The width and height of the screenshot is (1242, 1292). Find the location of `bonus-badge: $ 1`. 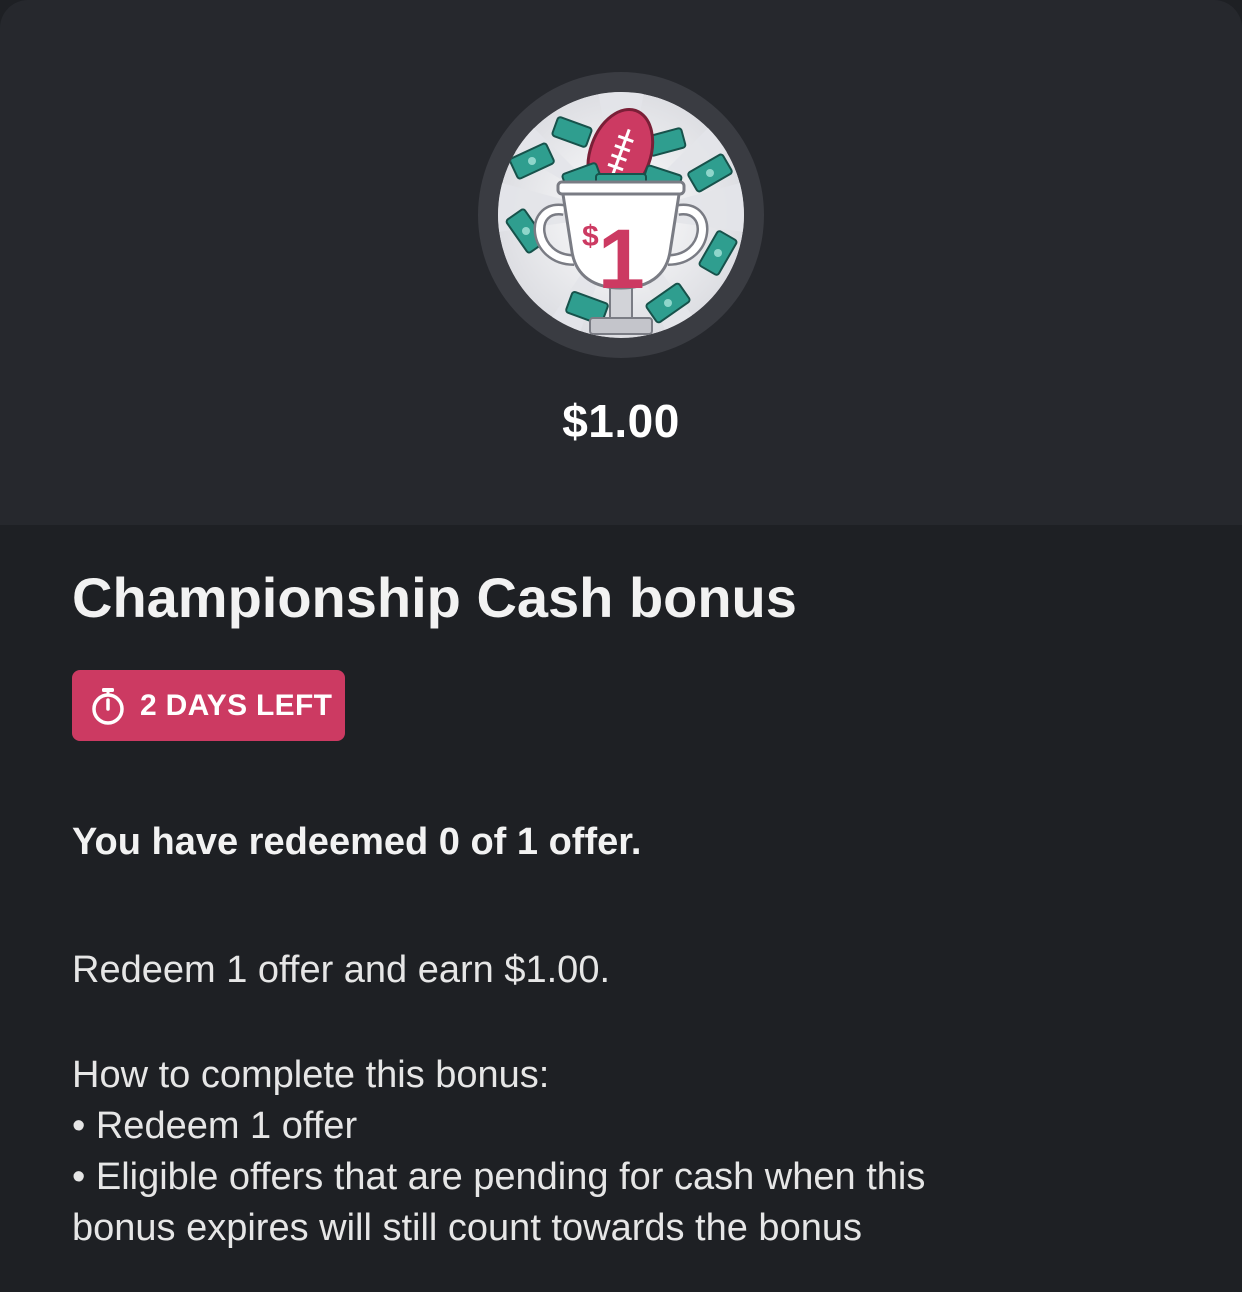

bonus-badge: $ 1 is located at coordinates (621, 215).